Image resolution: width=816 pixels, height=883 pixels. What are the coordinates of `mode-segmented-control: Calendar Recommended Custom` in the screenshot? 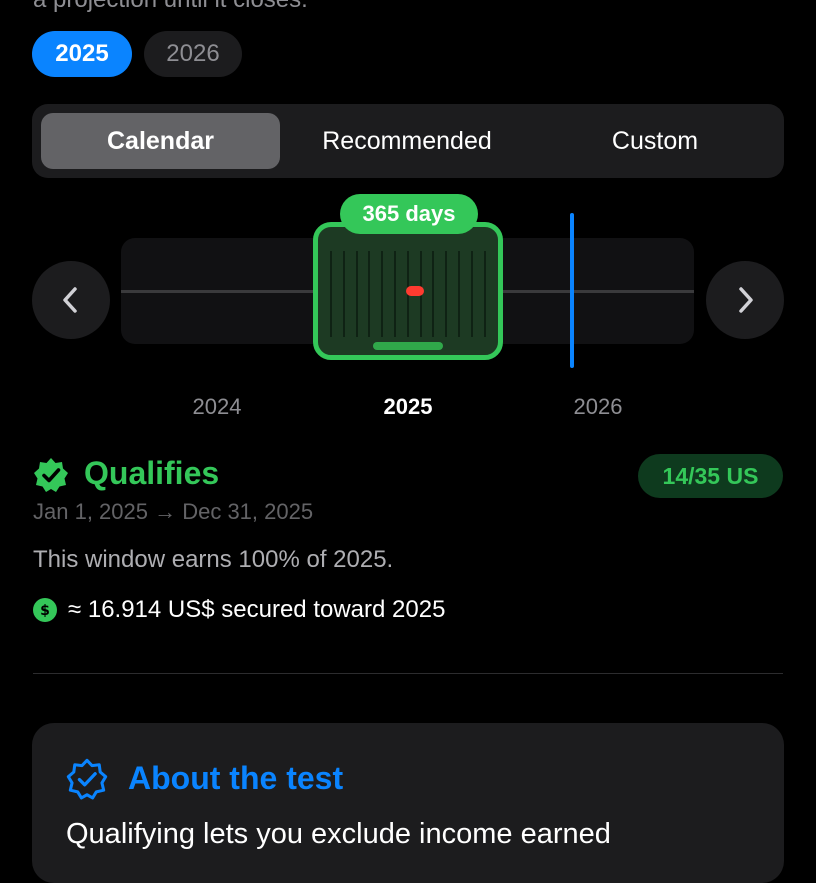 It's located at (408, 141).